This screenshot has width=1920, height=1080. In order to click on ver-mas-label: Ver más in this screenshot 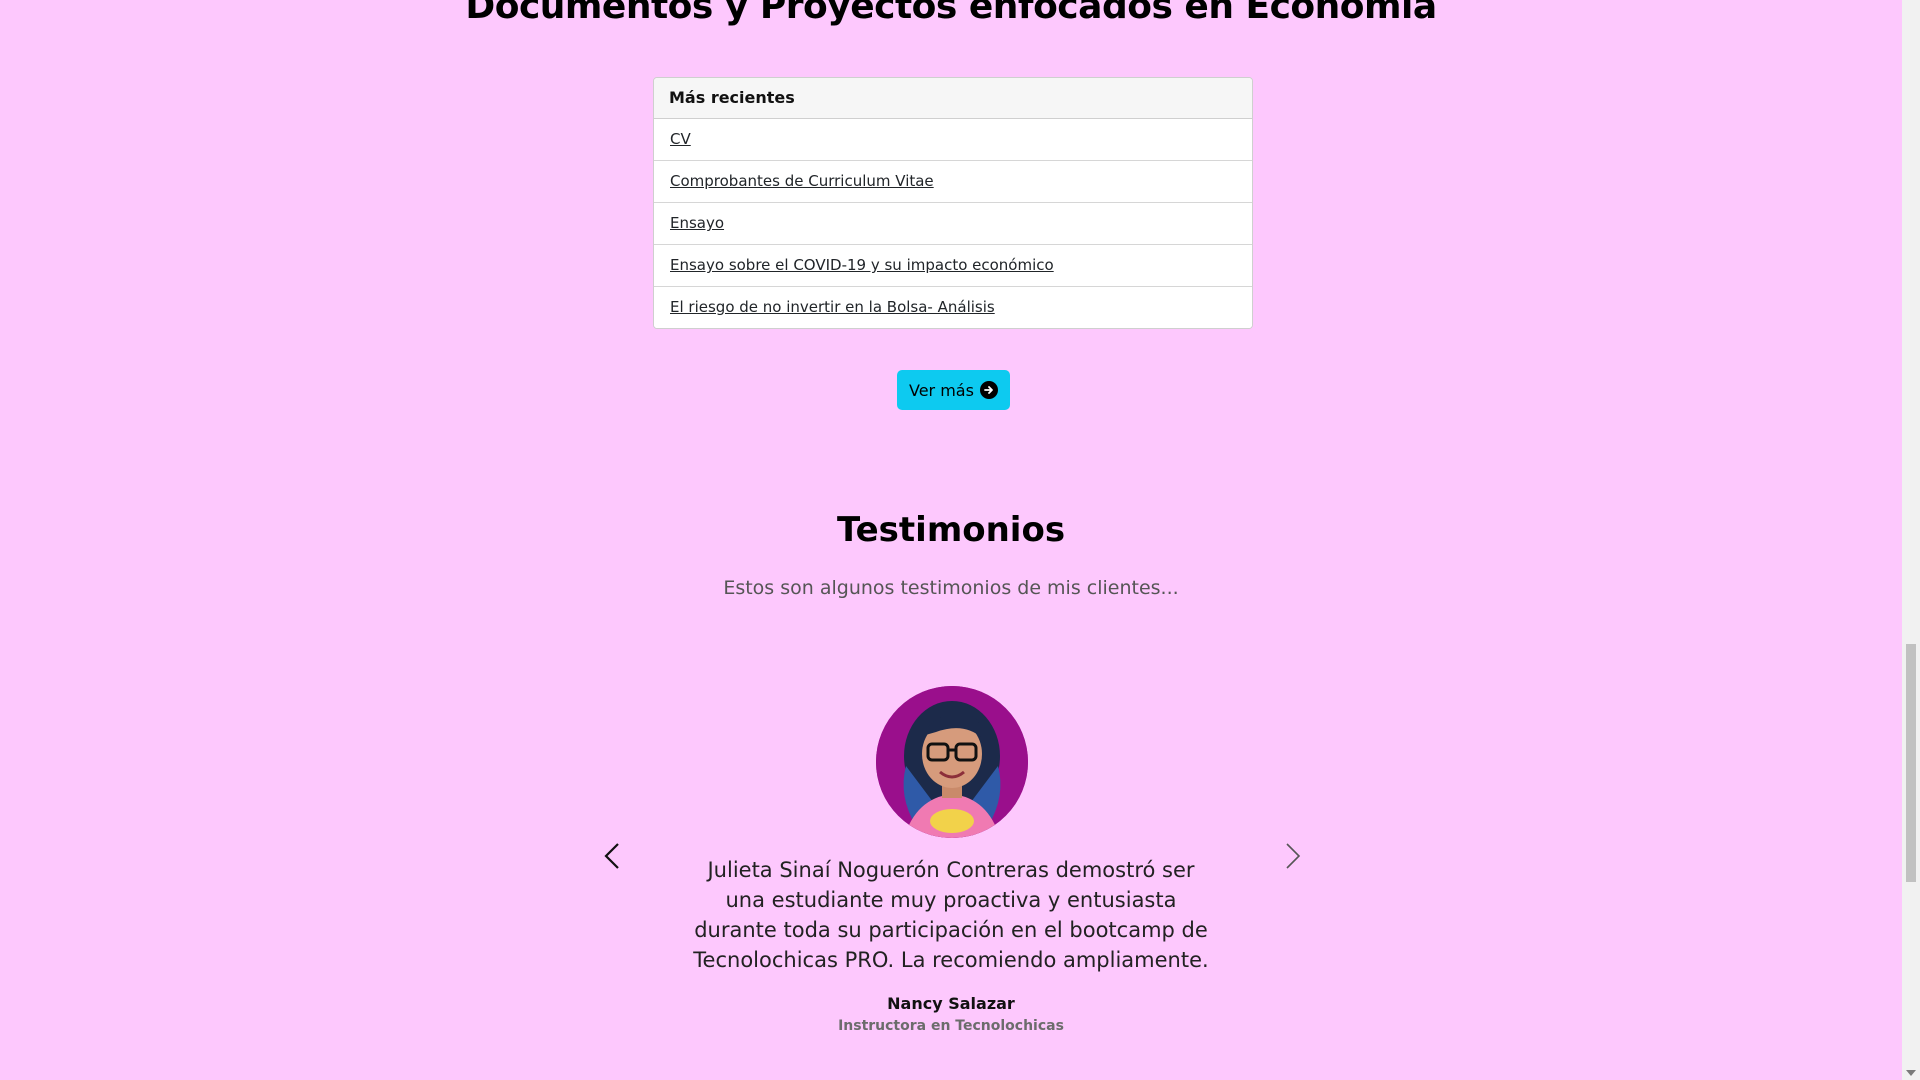, I will do `click(941, 390)`.